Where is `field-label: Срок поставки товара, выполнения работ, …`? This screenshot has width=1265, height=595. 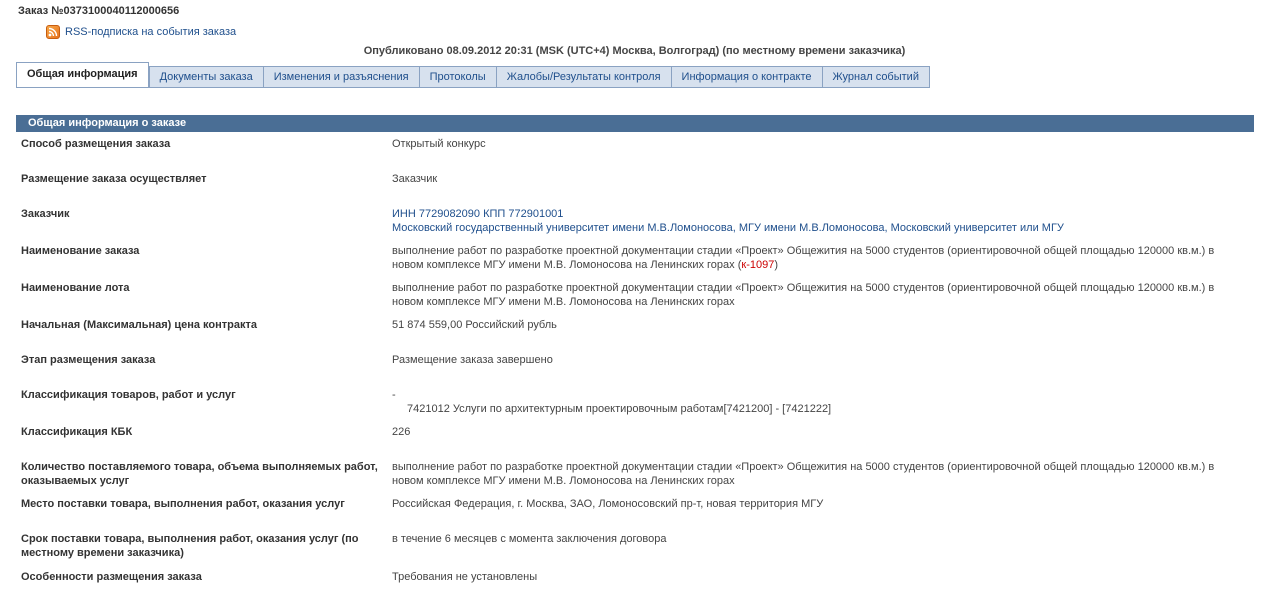
field-label: Срок поставки товара, выполнения работ, … is located at coordinates (190, 546).